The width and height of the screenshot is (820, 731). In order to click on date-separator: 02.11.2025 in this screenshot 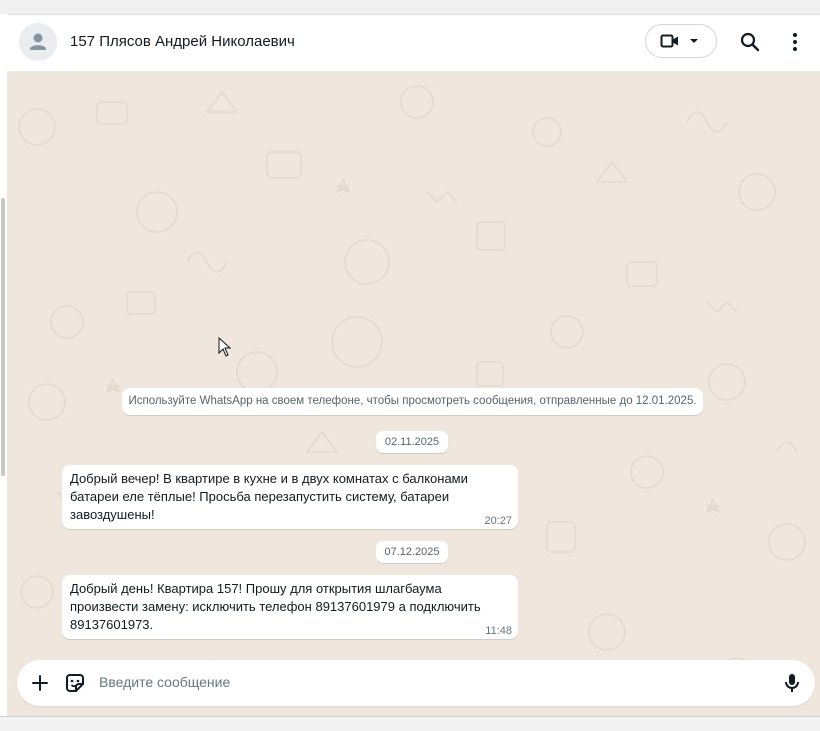, I will do `click(412, 442)`.